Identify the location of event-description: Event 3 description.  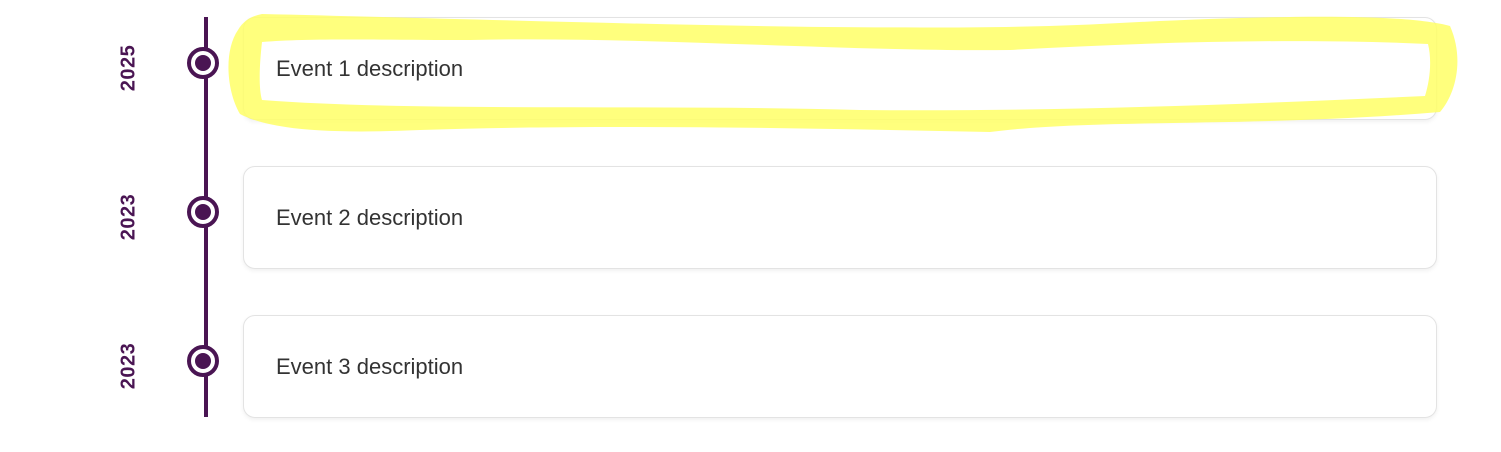
(370, 366).